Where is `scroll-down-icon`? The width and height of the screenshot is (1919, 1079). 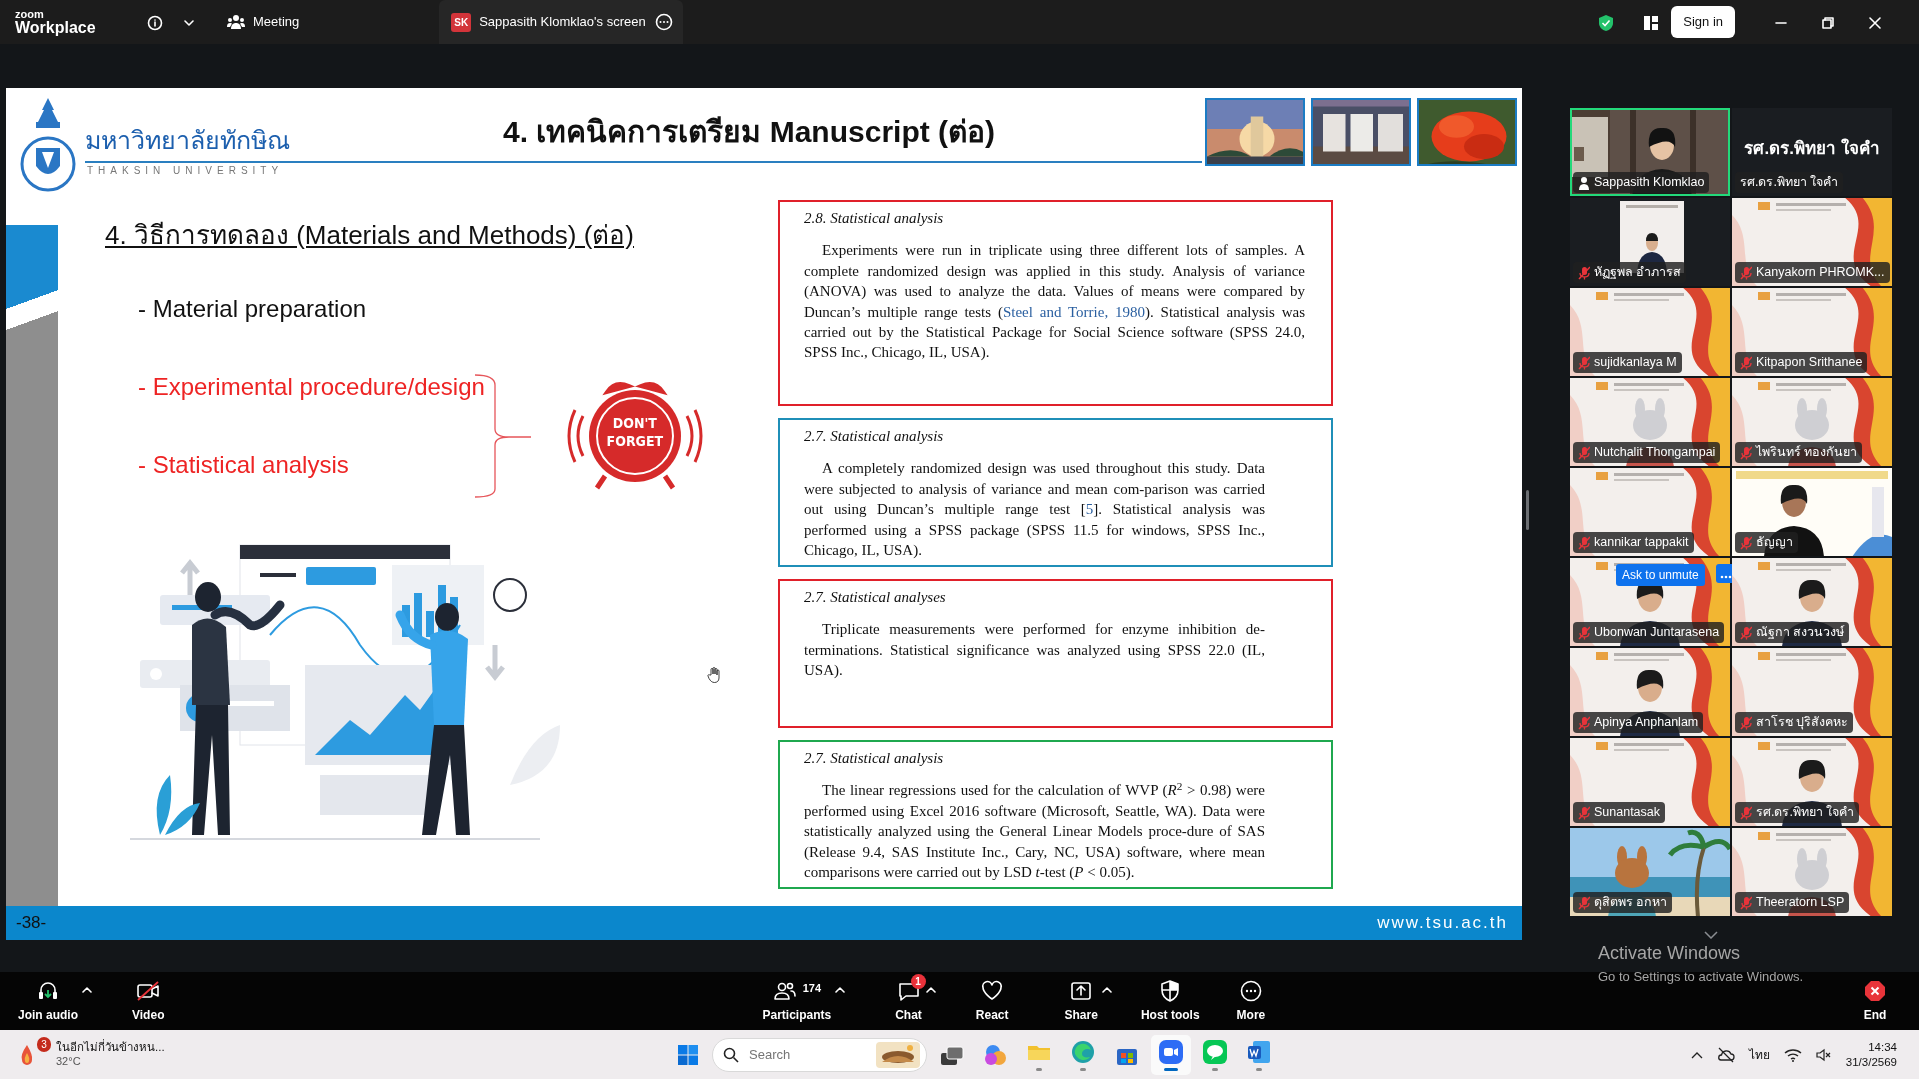 scroll-down-icon is located at coordinates (1710, 934).